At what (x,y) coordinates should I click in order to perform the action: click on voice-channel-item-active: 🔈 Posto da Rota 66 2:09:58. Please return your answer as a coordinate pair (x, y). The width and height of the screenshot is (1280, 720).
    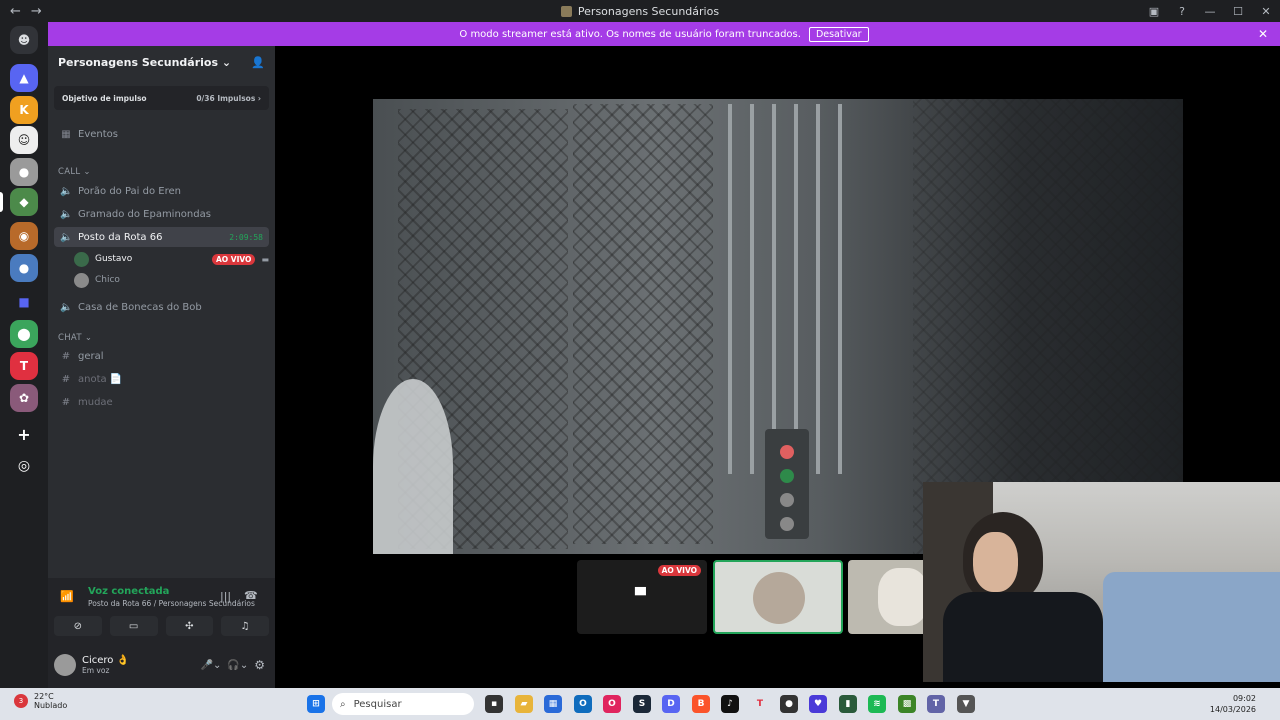
    Looking at the image, I should click on (161, 237).